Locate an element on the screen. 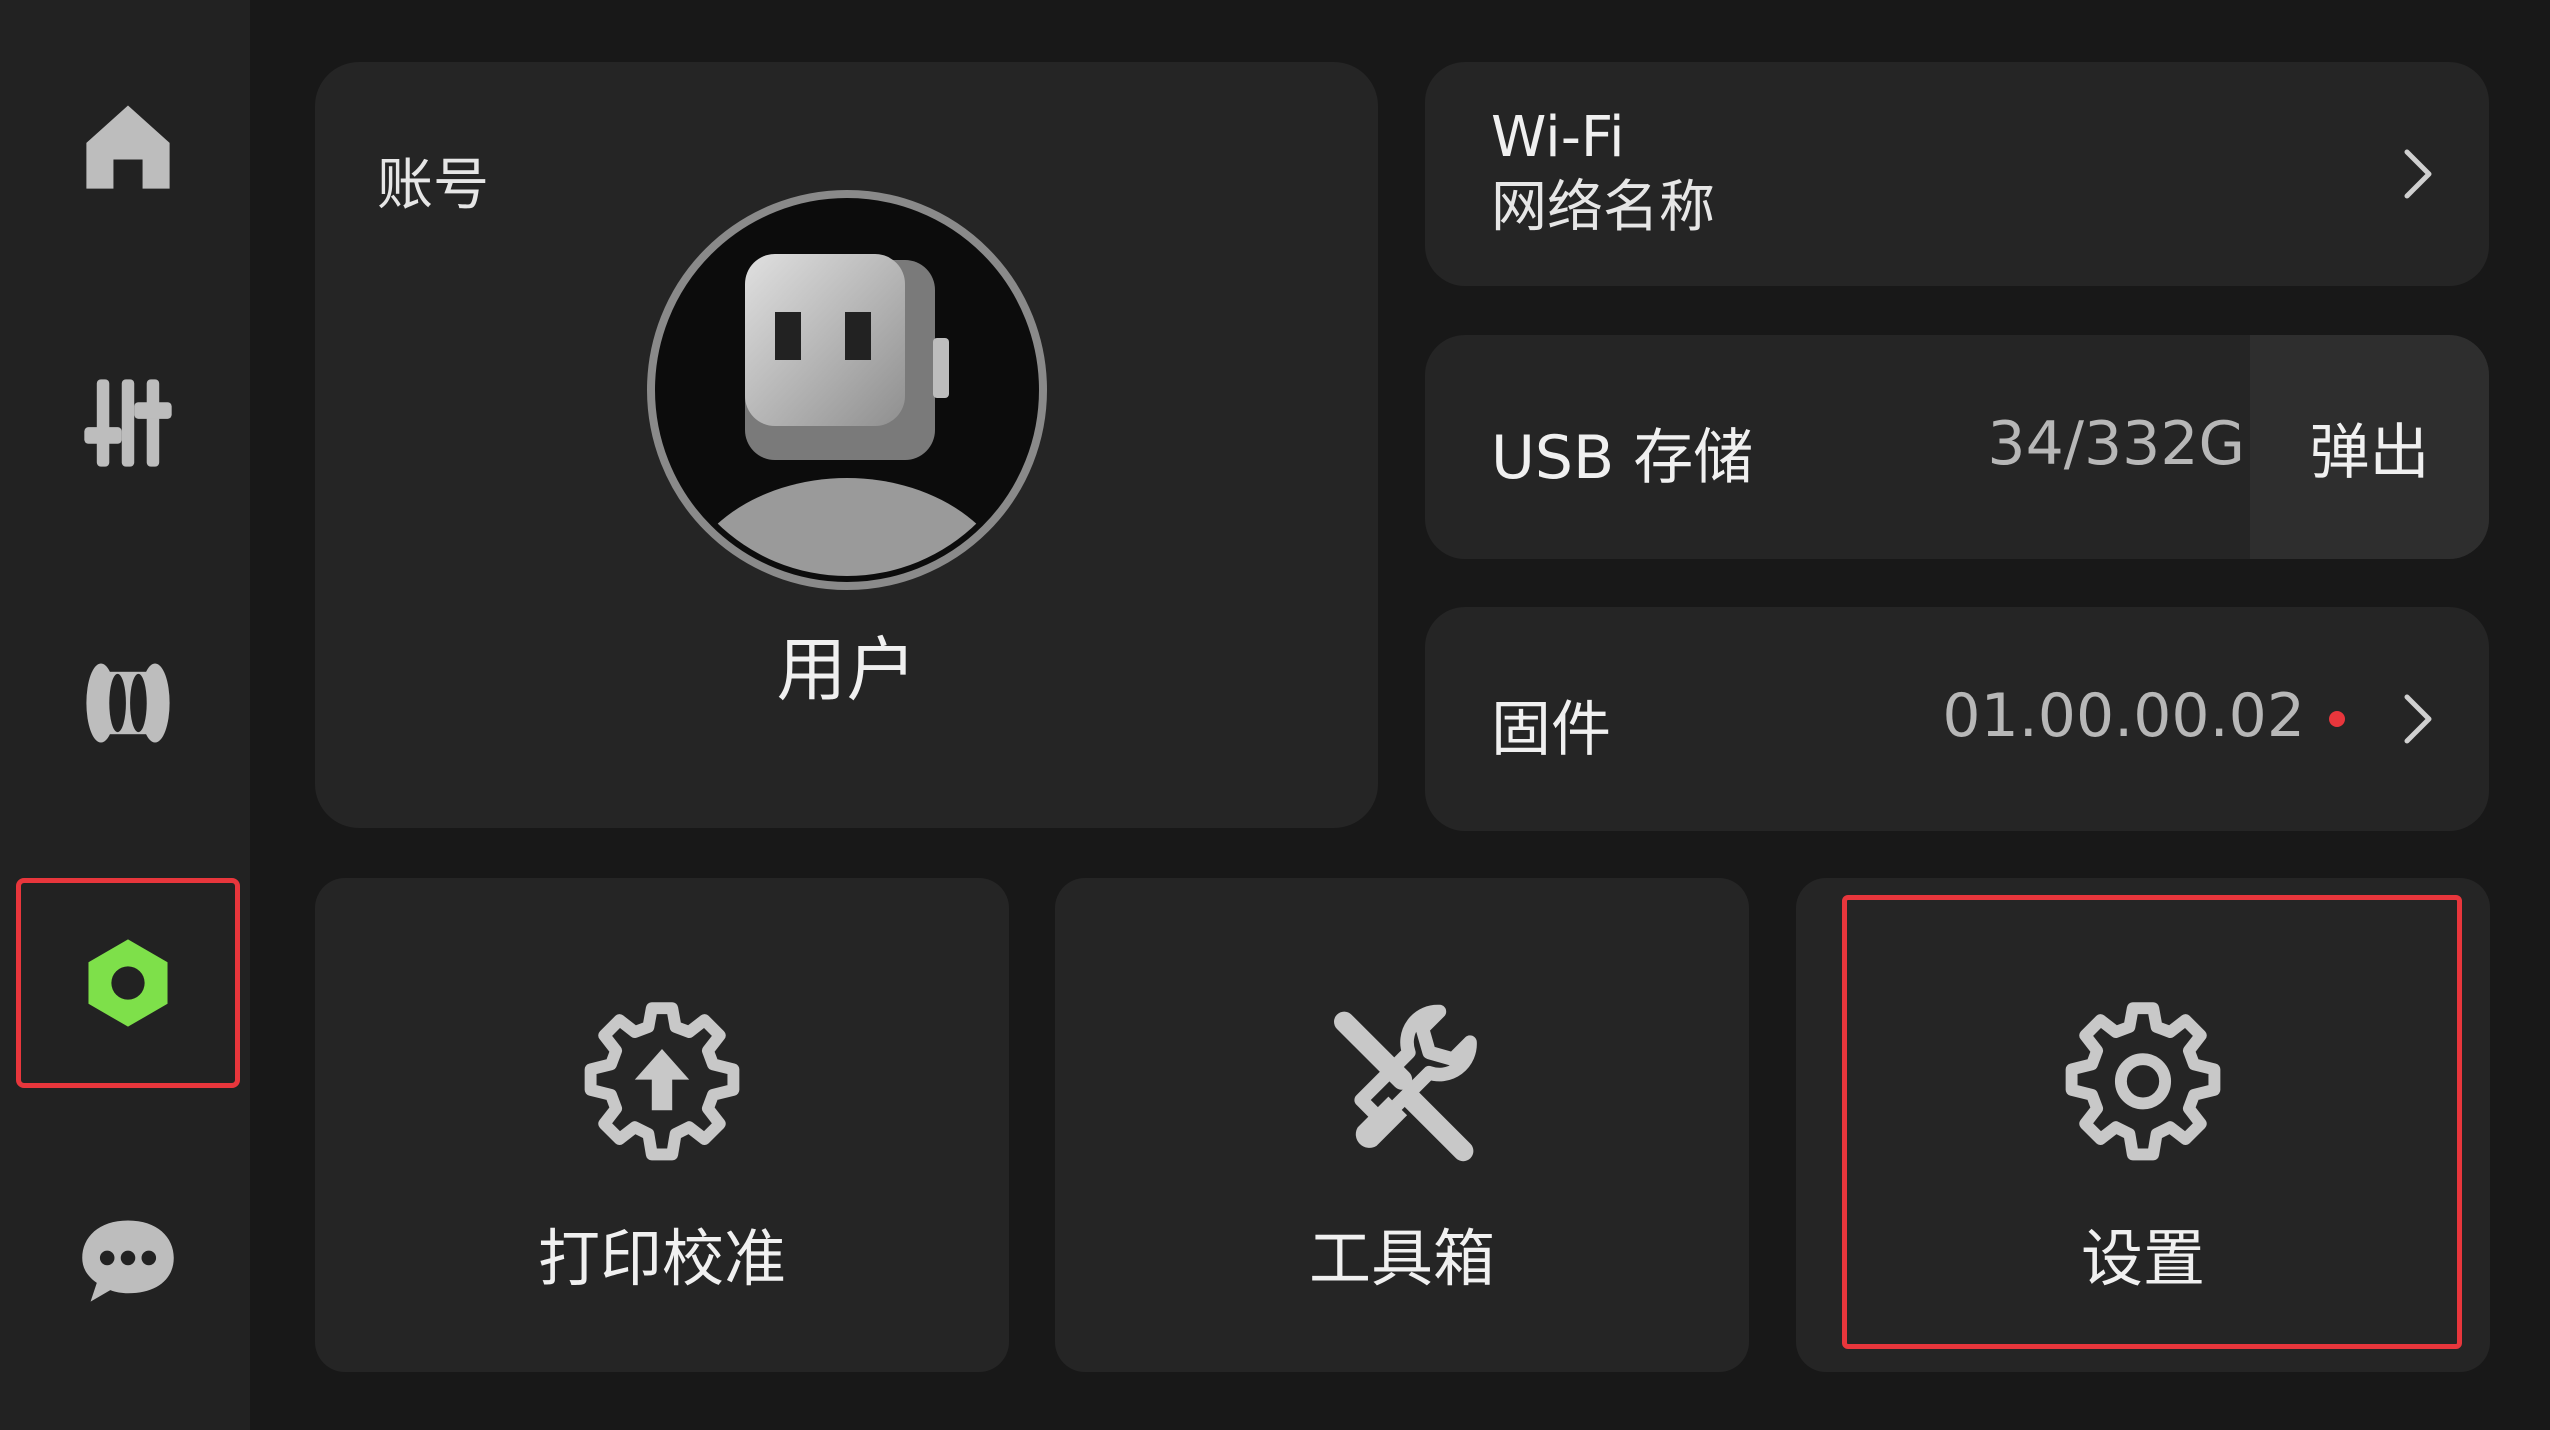 This screenshot has height=1430, width=2550. usb-capacity: 34/332G is located at coordinates (2116, 444).